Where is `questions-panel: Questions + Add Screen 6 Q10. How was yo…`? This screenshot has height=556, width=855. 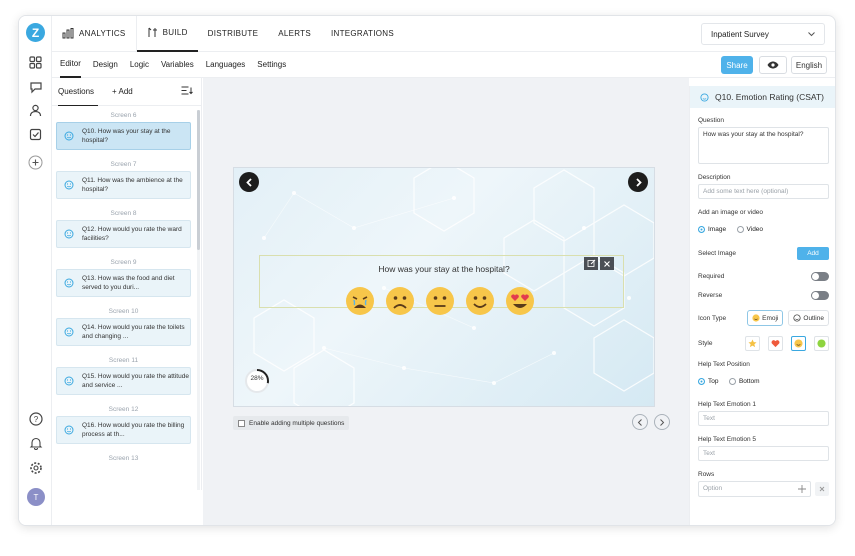 questions-panel: Questions + Add Screen 6 Q10. How was yo… is located at coordinates (127, 284).